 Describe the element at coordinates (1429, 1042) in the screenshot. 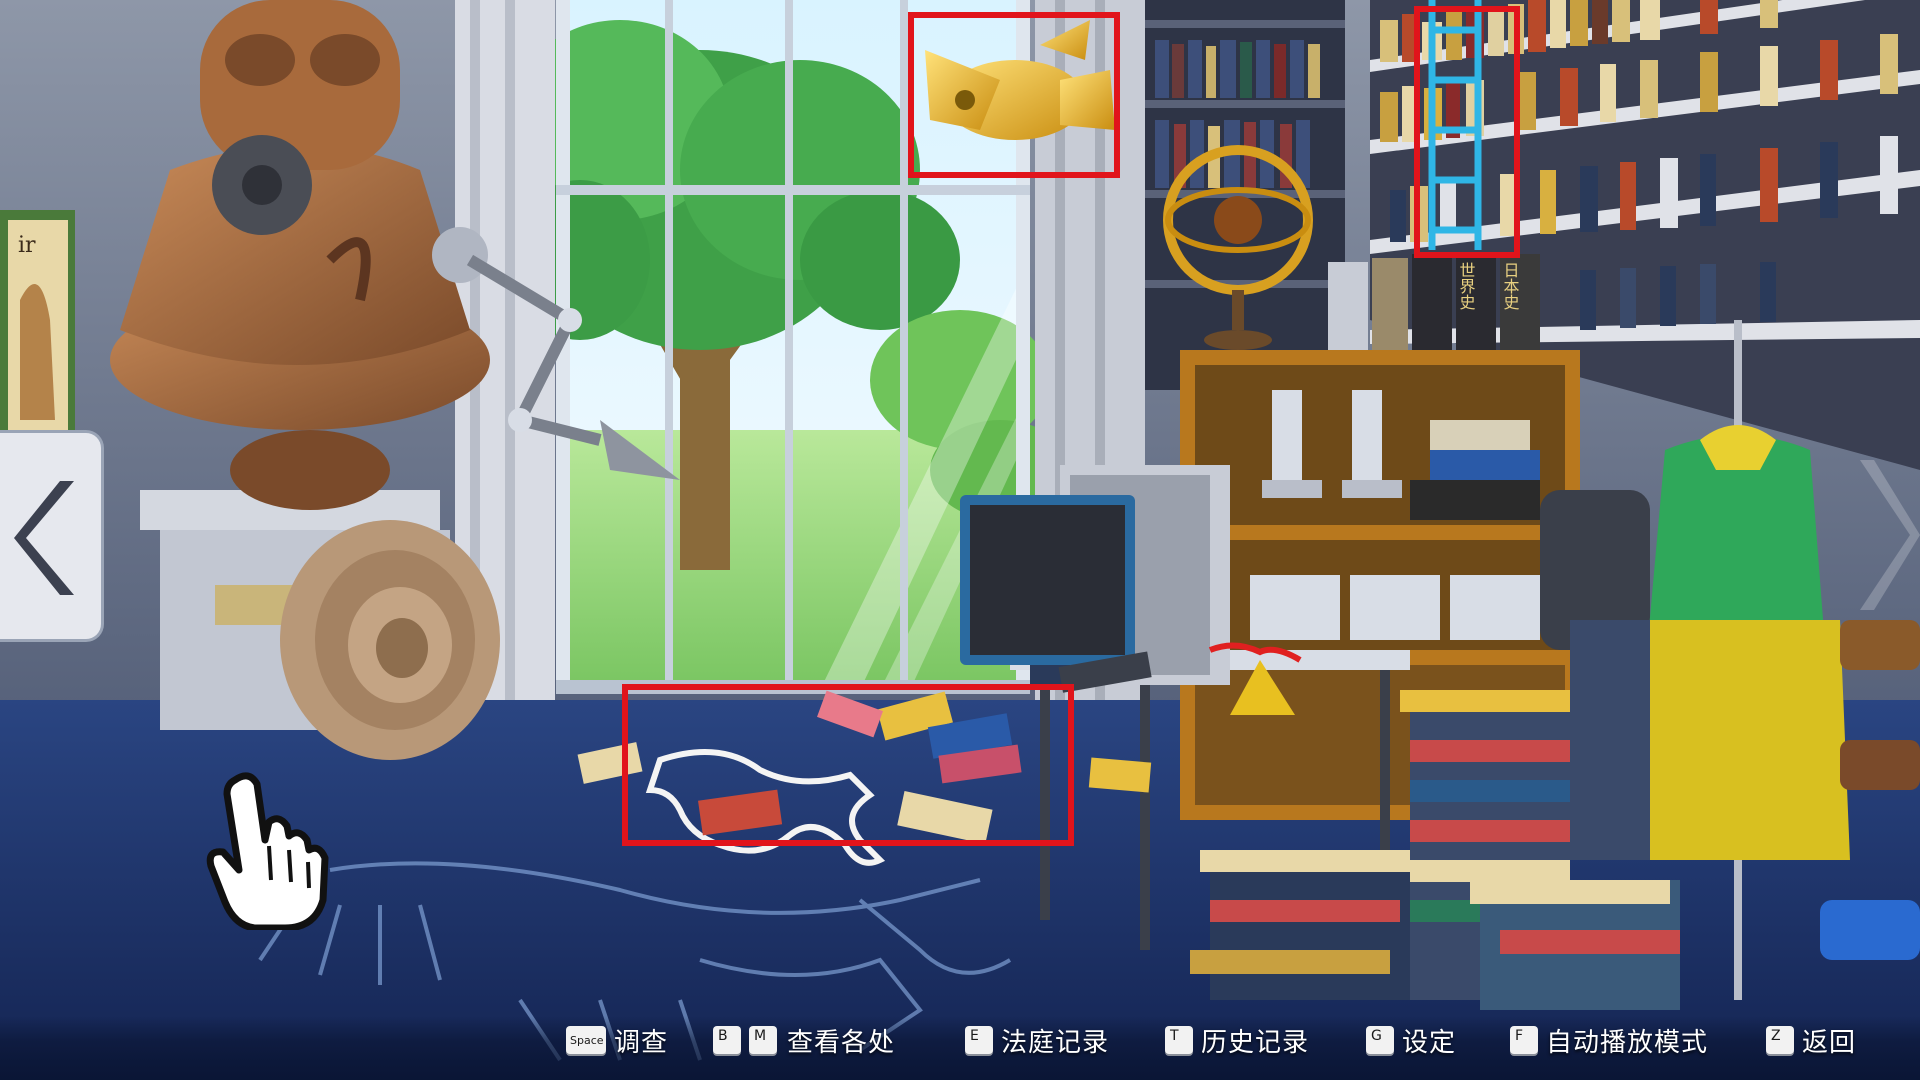

I see `hotkey-settings-label: 设定` at that location.